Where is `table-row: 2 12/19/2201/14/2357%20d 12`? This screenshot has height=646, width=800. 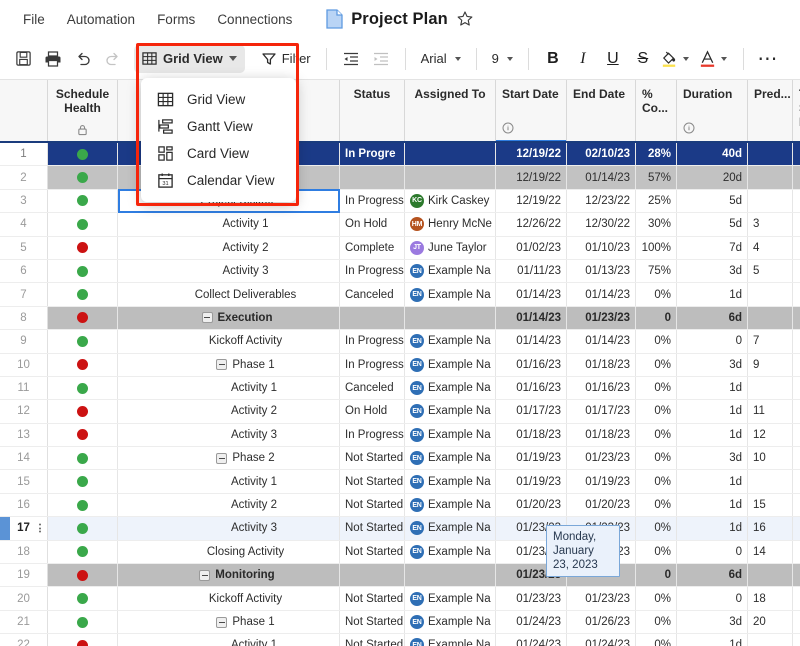
table-row: 2 12/19/2201/14/2357%20d 12 is located at coordinates (400, 178).